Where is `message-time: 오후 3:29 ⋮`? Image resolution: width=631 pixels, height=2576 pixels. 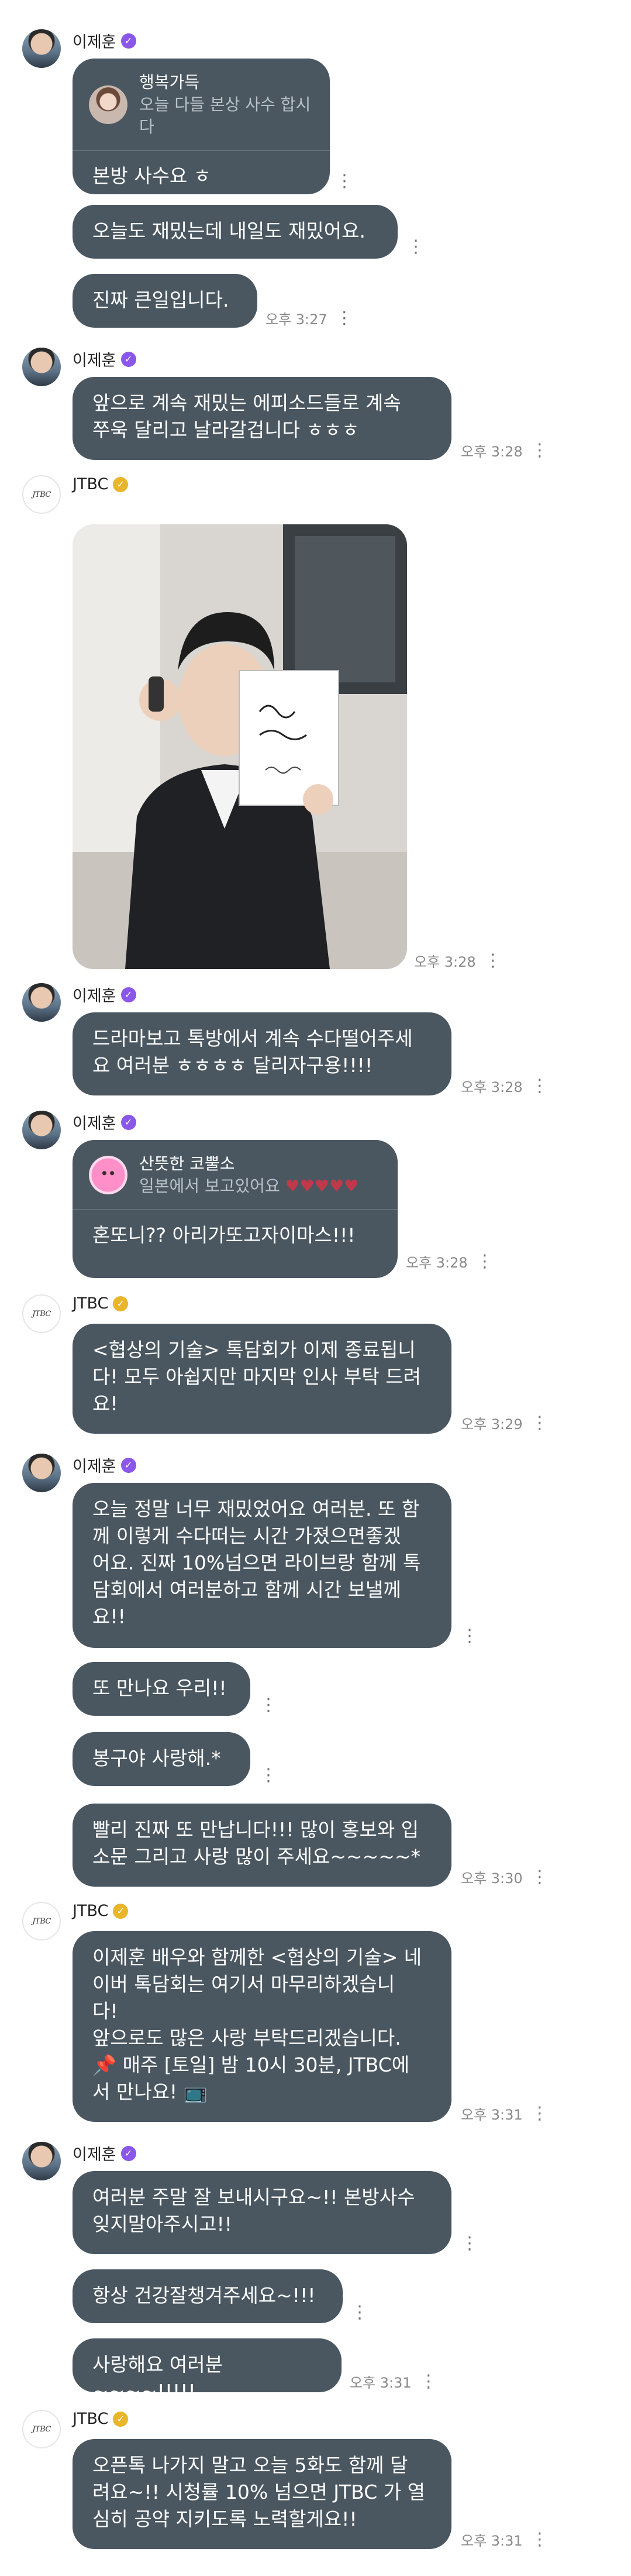 message-time: 오후 3:29 ⋮ is located at coordinates (505, 1422).